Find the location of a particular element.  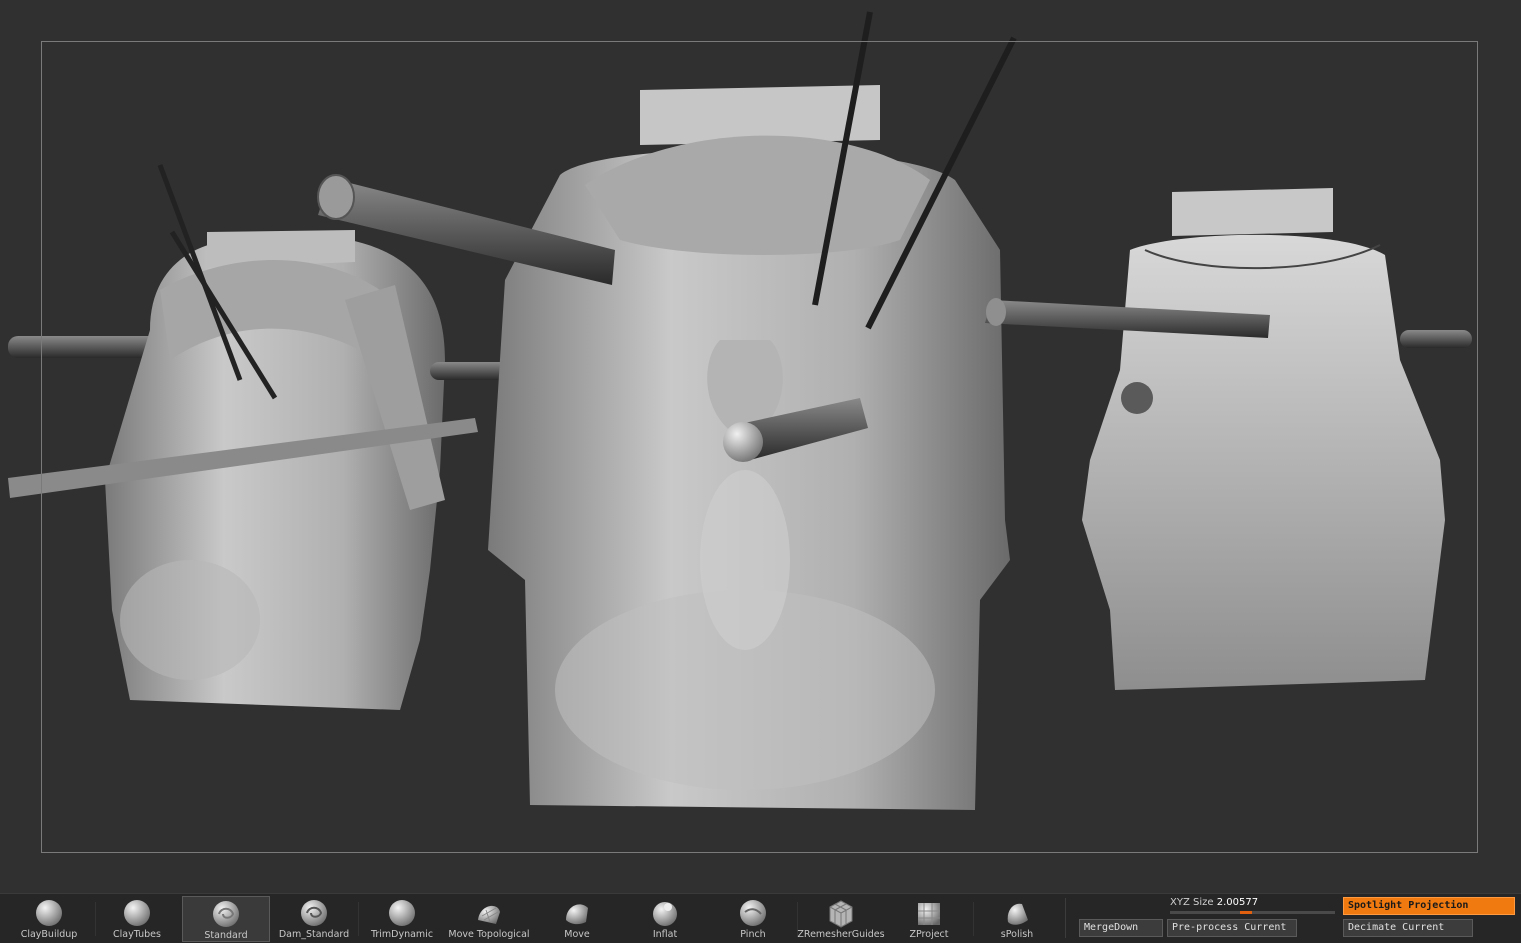

brush-spolish: sPolish is located at coordinates (1017, 919).